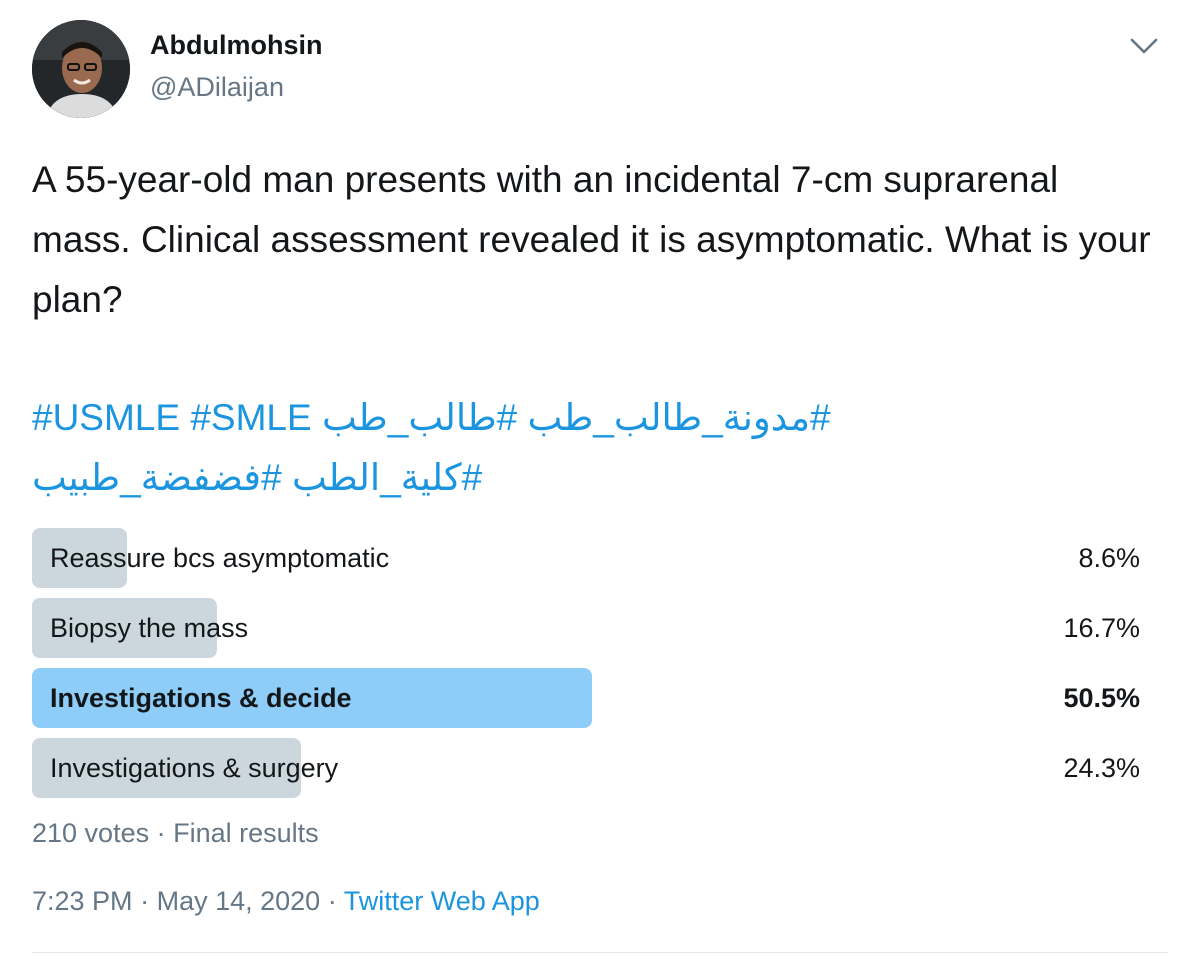 This screenshot has height=960, width=1200. Describe the element at coordinates (679, 417) in the screenshot. I see `hashtag-link: #مدونة_طالب_طب` at that location.